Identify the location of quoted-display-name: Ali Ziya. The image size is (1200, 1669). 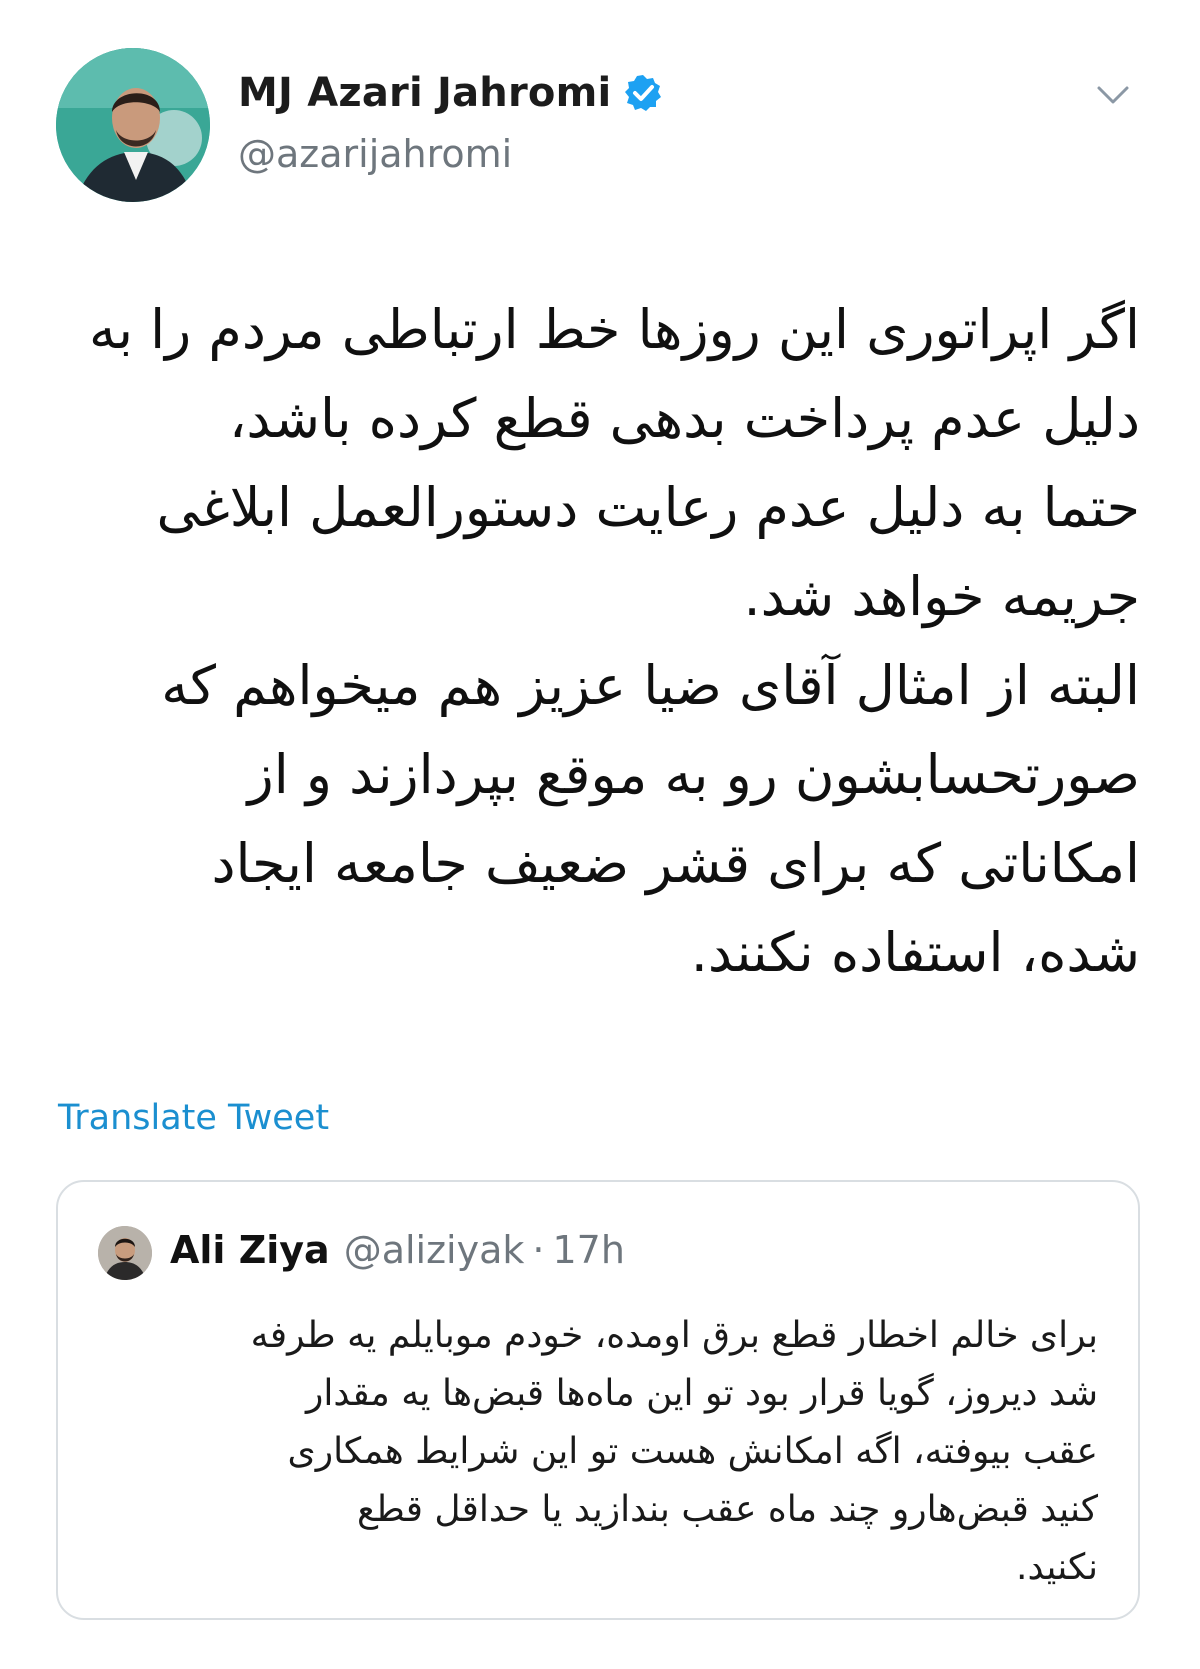
(250, 1250).